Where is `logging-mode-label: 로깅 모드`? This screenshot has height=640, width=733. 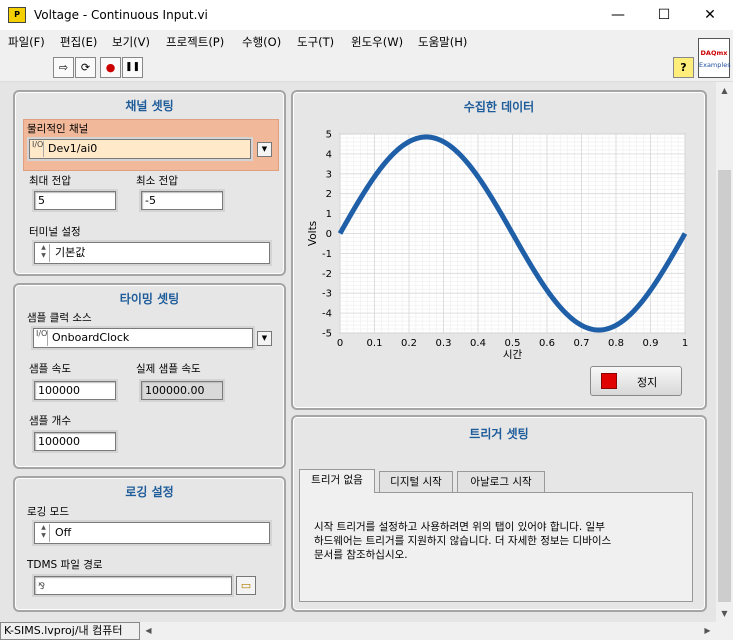 logging-mode-label: 로깅 모드 is located at coordinates (48, 512).